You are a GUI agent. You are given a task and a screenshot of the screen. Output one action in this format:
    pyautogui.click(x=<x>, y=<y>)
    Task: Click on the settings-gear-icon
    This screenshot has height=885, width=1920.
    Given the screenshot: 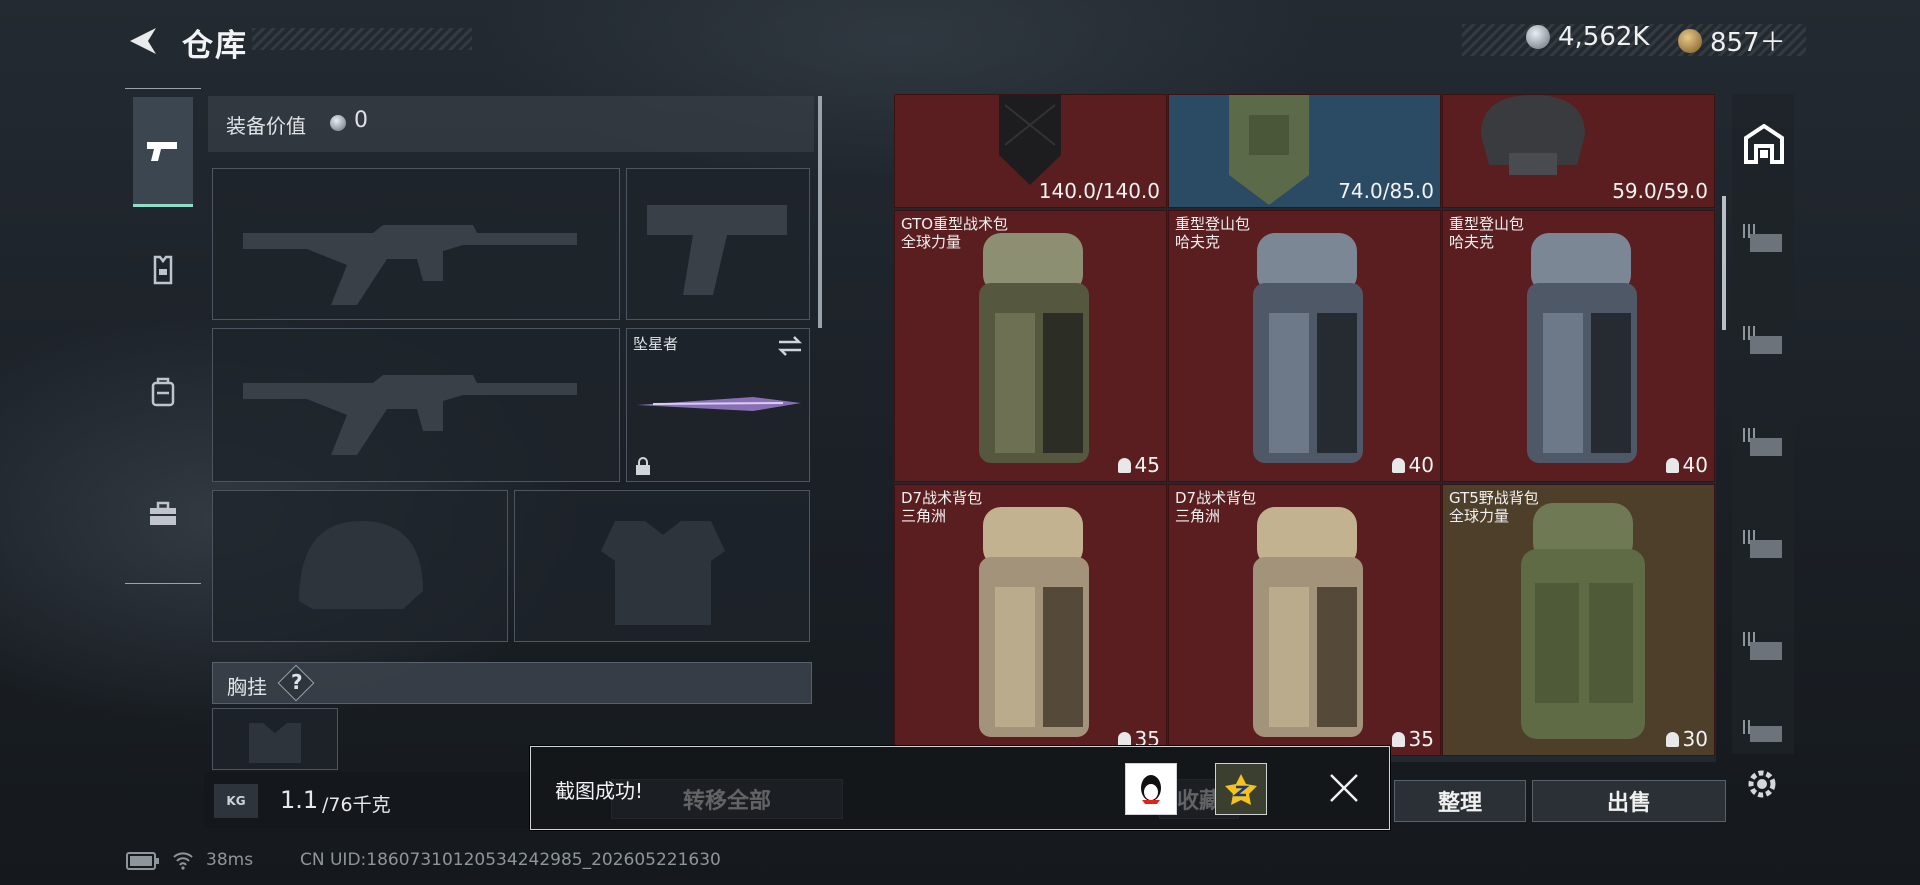 What is the action you would take?
    pyautogui.click(x=1762, y=784)
    